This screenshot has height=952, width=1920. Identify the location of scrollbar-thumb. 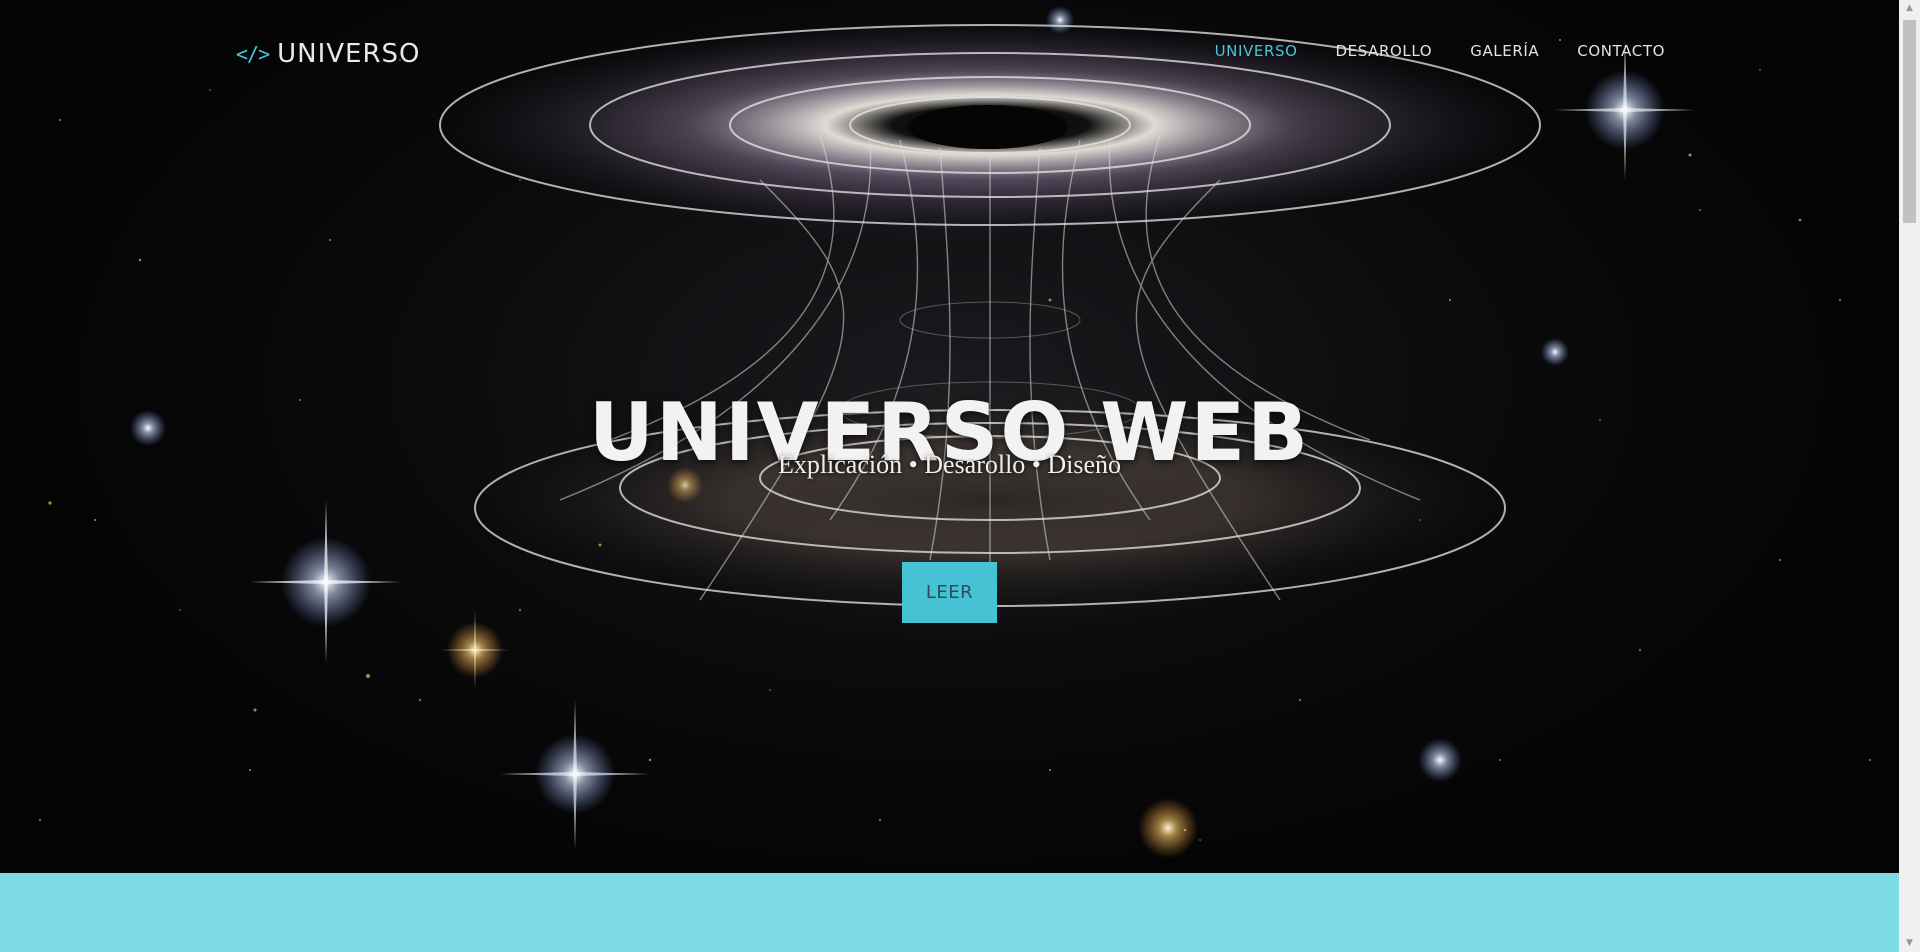
(1909, 121).